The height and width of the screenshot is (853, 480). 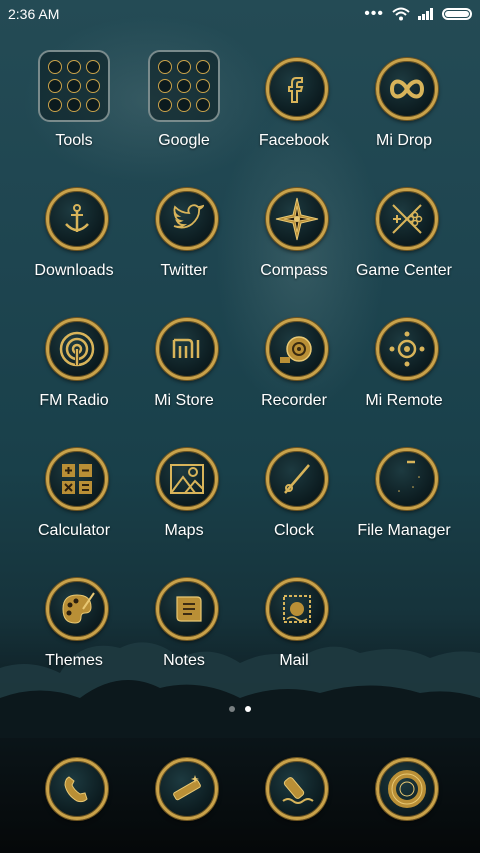 I want to click on reef-background, so click(x=240, y=690).